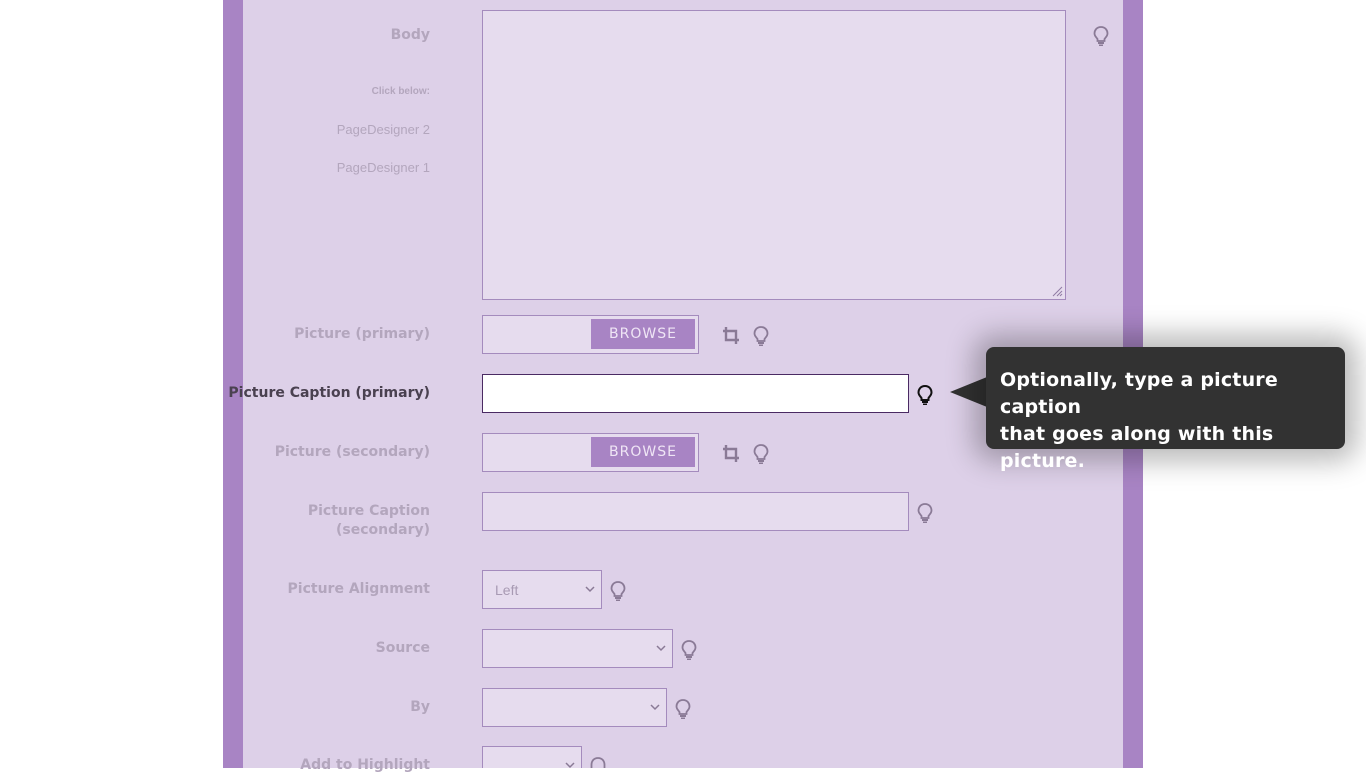  What do you see at coordinates (400, 91) in the screenshot?
I see `click-below-label: Click below:` at bounding box center [400, 91].